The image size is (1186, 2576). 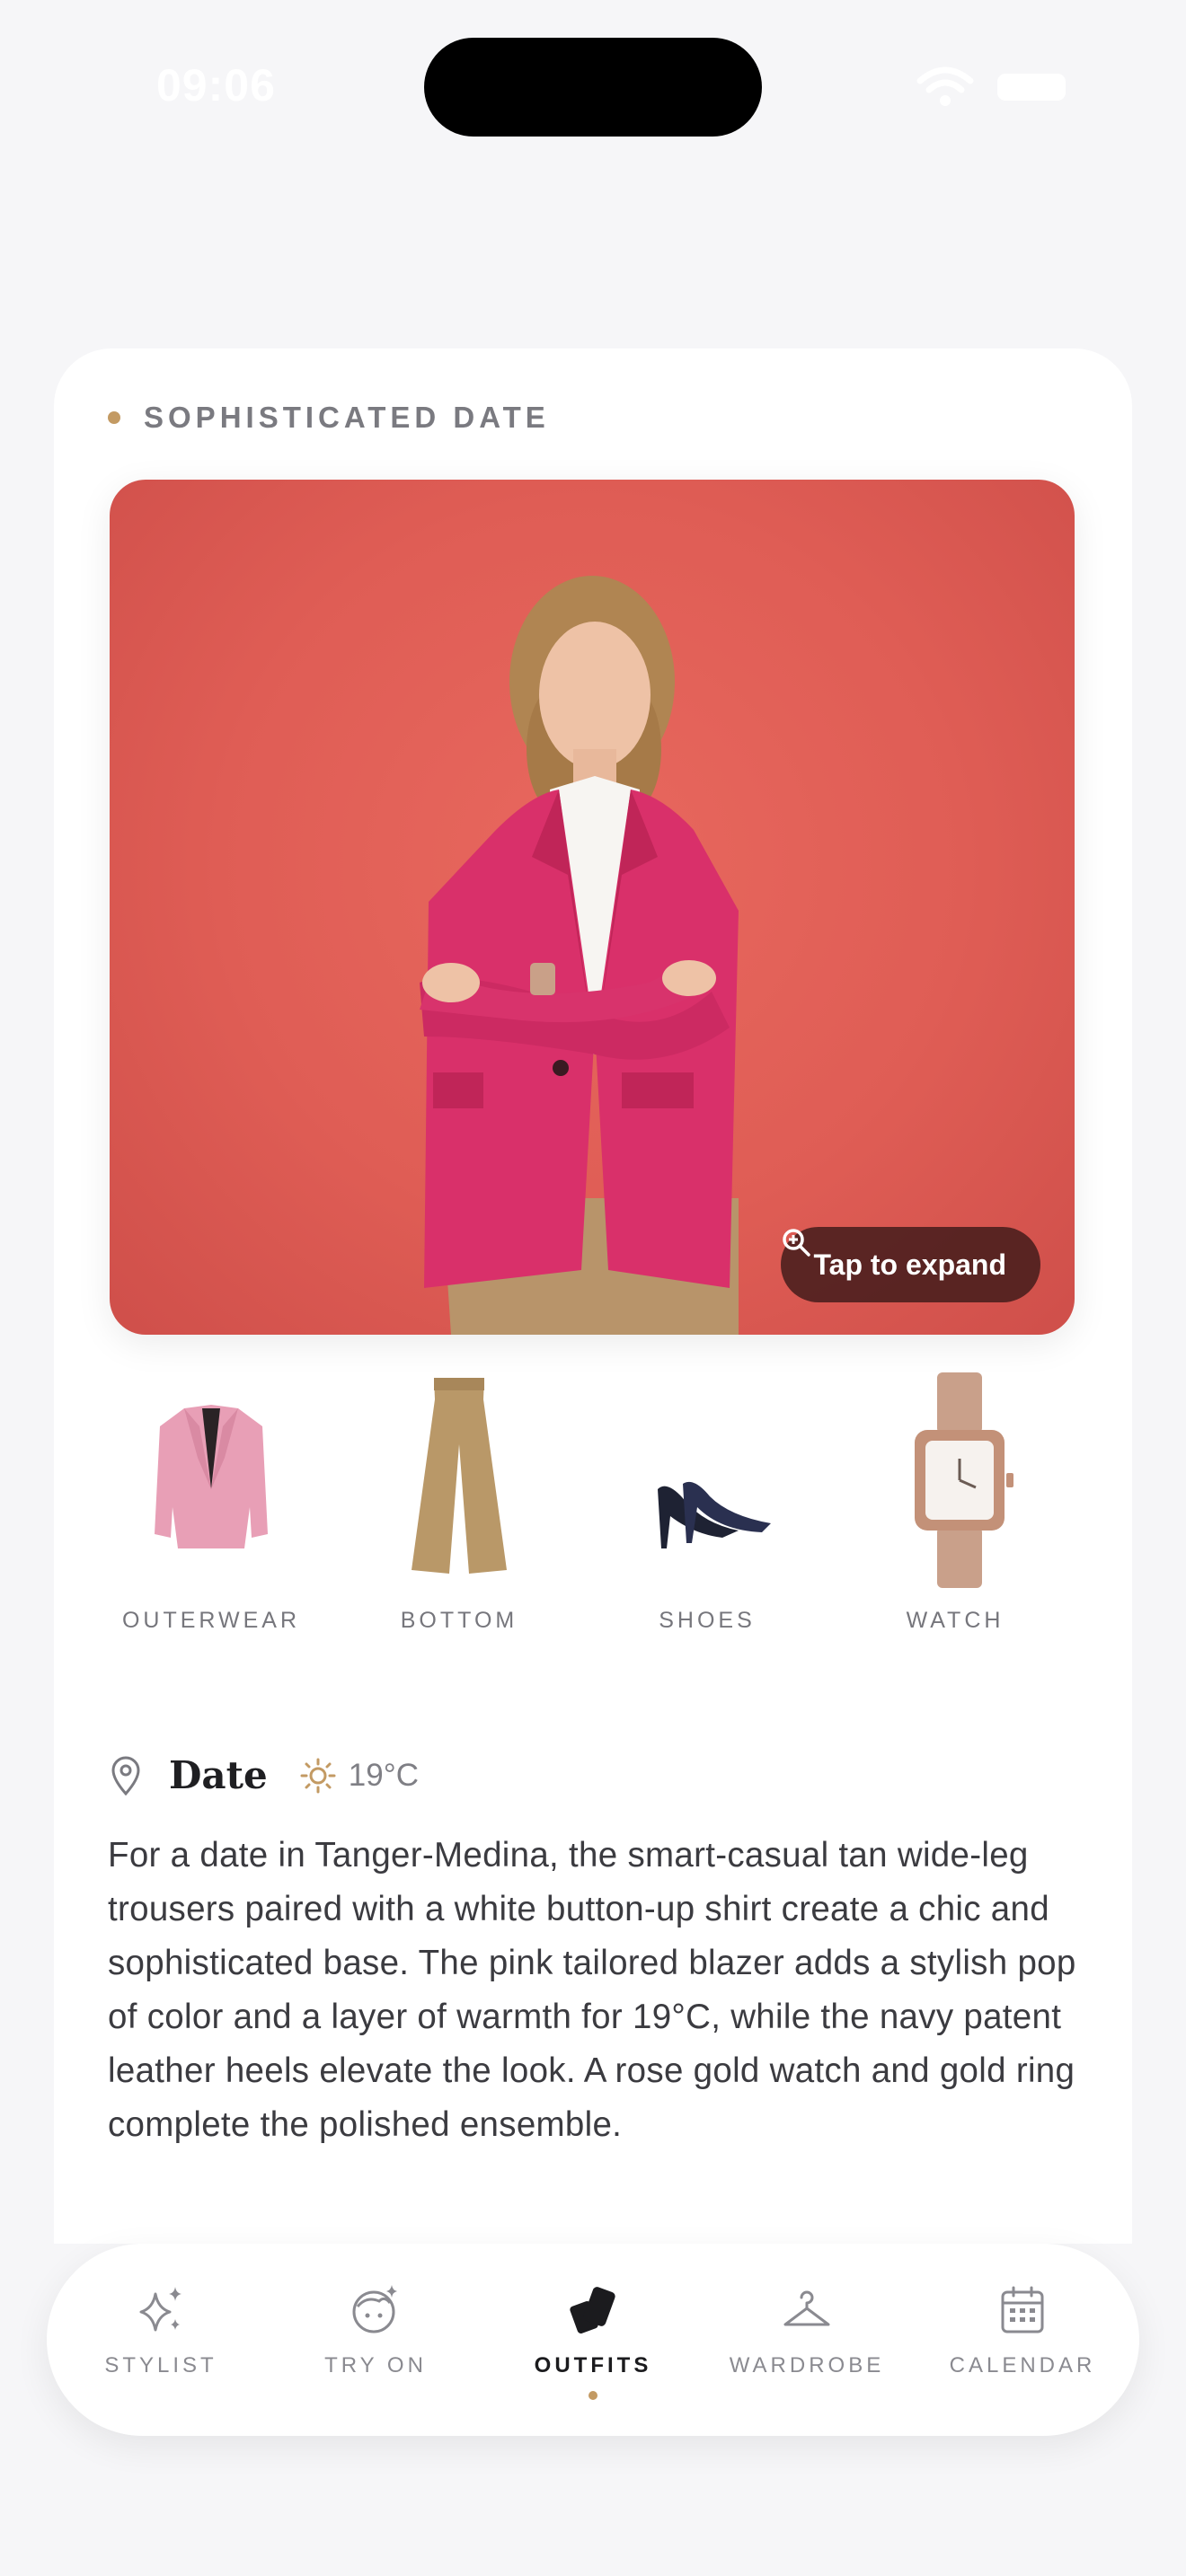 I want to click on item-label-bottom: BOTTOM, so click(x=459, y=1620).